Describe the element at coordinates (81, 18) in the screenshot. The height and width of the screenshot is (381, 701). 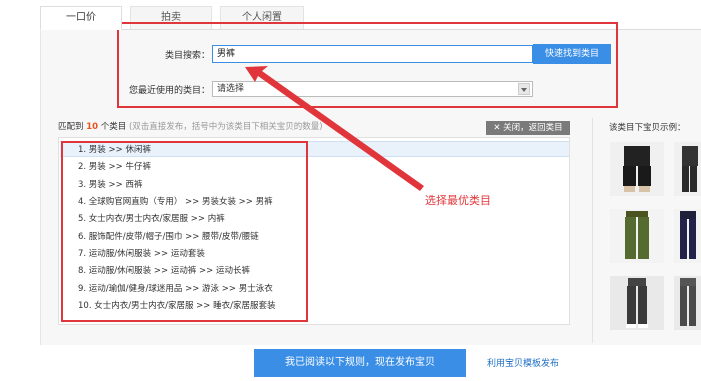
I see `tab-fixed-price: 一口价` at that location.